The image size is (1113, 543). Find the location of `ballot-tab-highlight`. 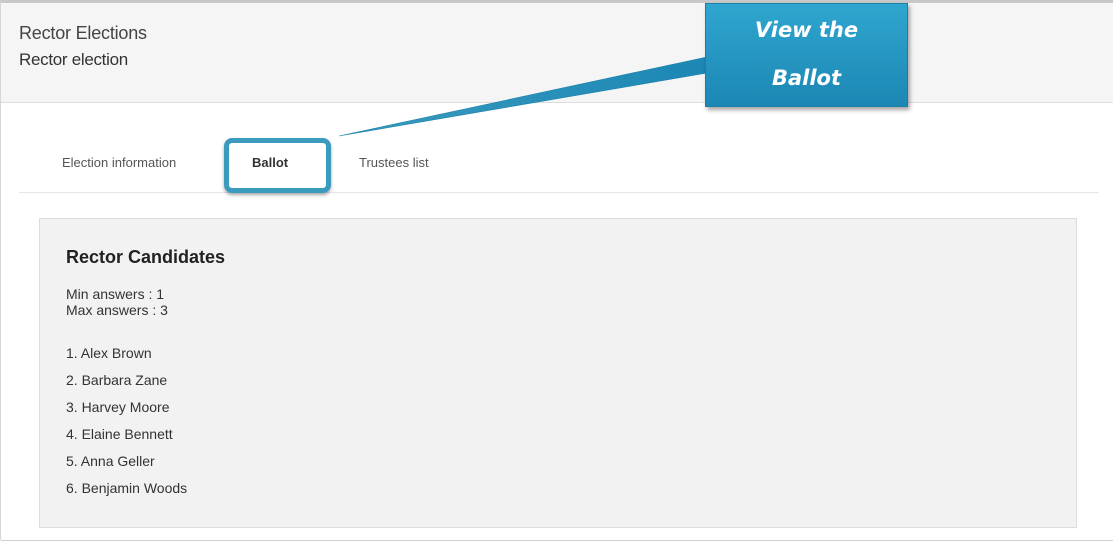

ballot-tab-highlight is located at coordinates (277, 165).